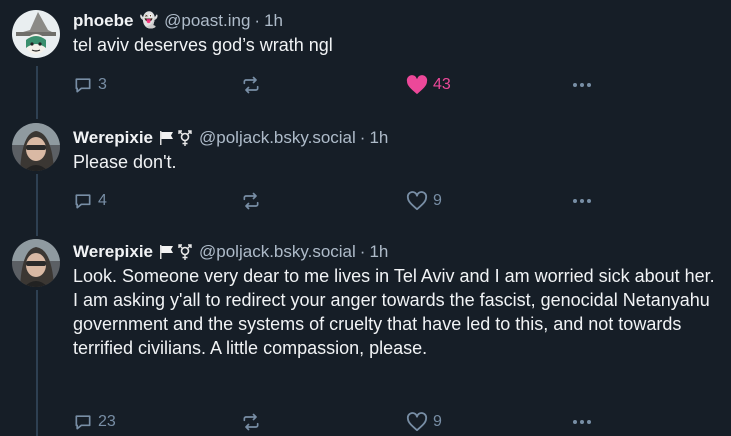  I want to click on post-text: Please don't., so click(125, 162).